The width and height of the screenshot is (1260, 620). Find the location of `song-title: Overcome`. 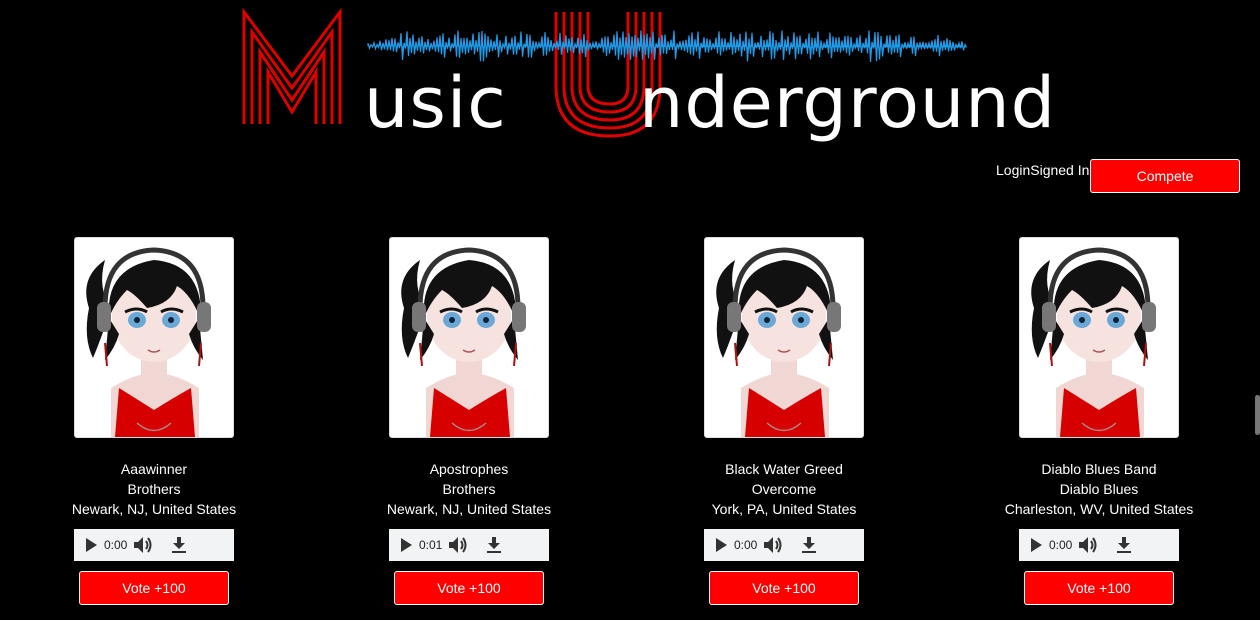

song-title: Overcome is located at coordinates (784, 489).